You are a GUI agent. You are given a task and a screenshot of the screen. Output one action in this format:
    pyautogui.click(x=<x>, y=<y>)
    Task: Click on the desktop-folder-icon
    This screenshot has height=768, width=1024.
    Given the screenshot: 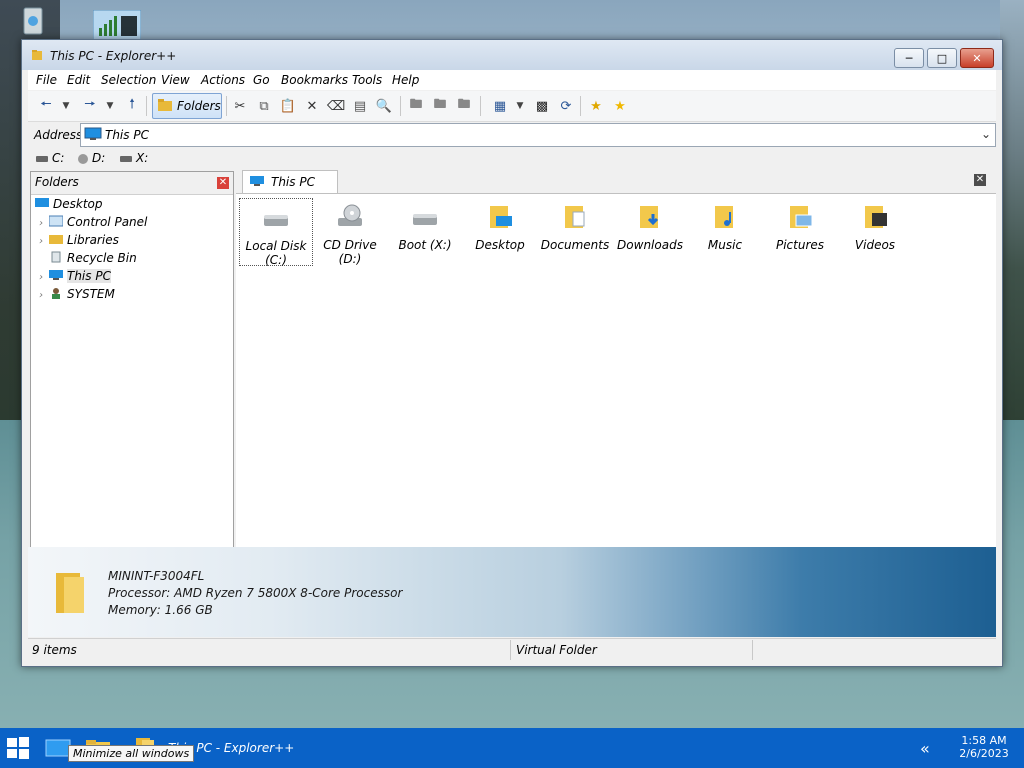 What is the action you would take?
    pyautogui.click(x=501, y=217)
    